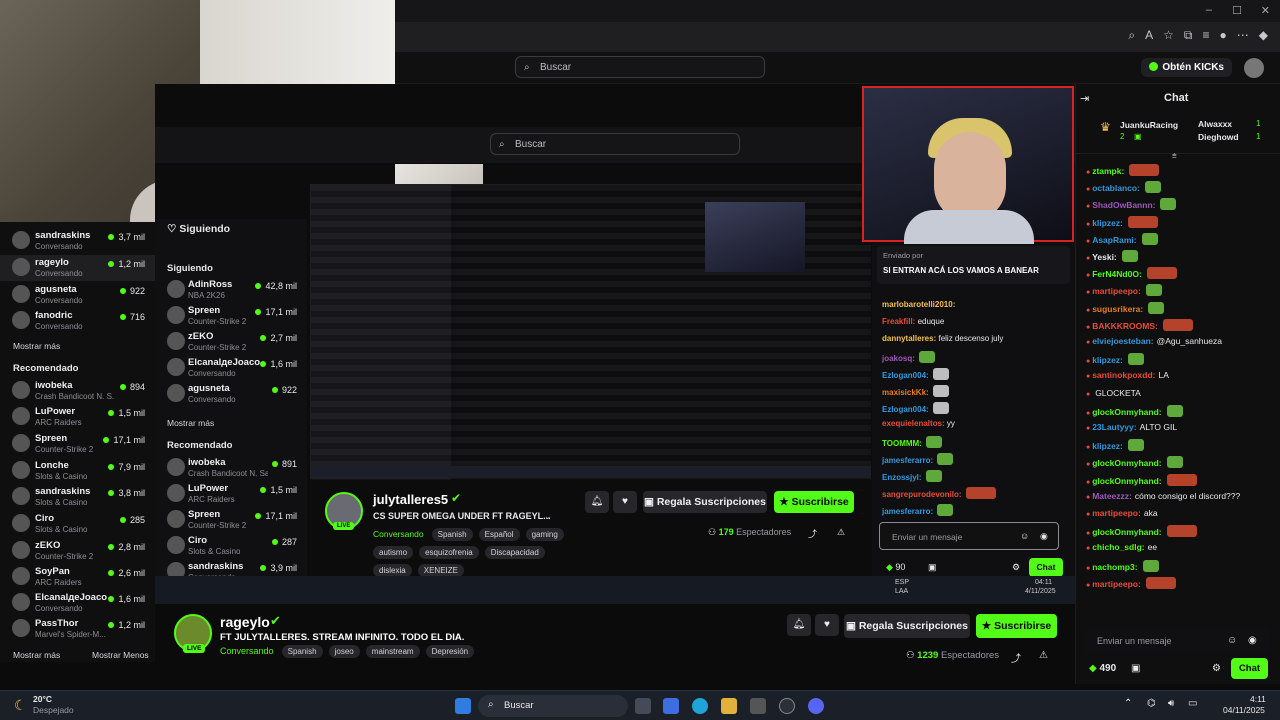  Describe the element at coordinates (1249, 668) in the screenshot. I see `chat-send-button: Chat` at that location.